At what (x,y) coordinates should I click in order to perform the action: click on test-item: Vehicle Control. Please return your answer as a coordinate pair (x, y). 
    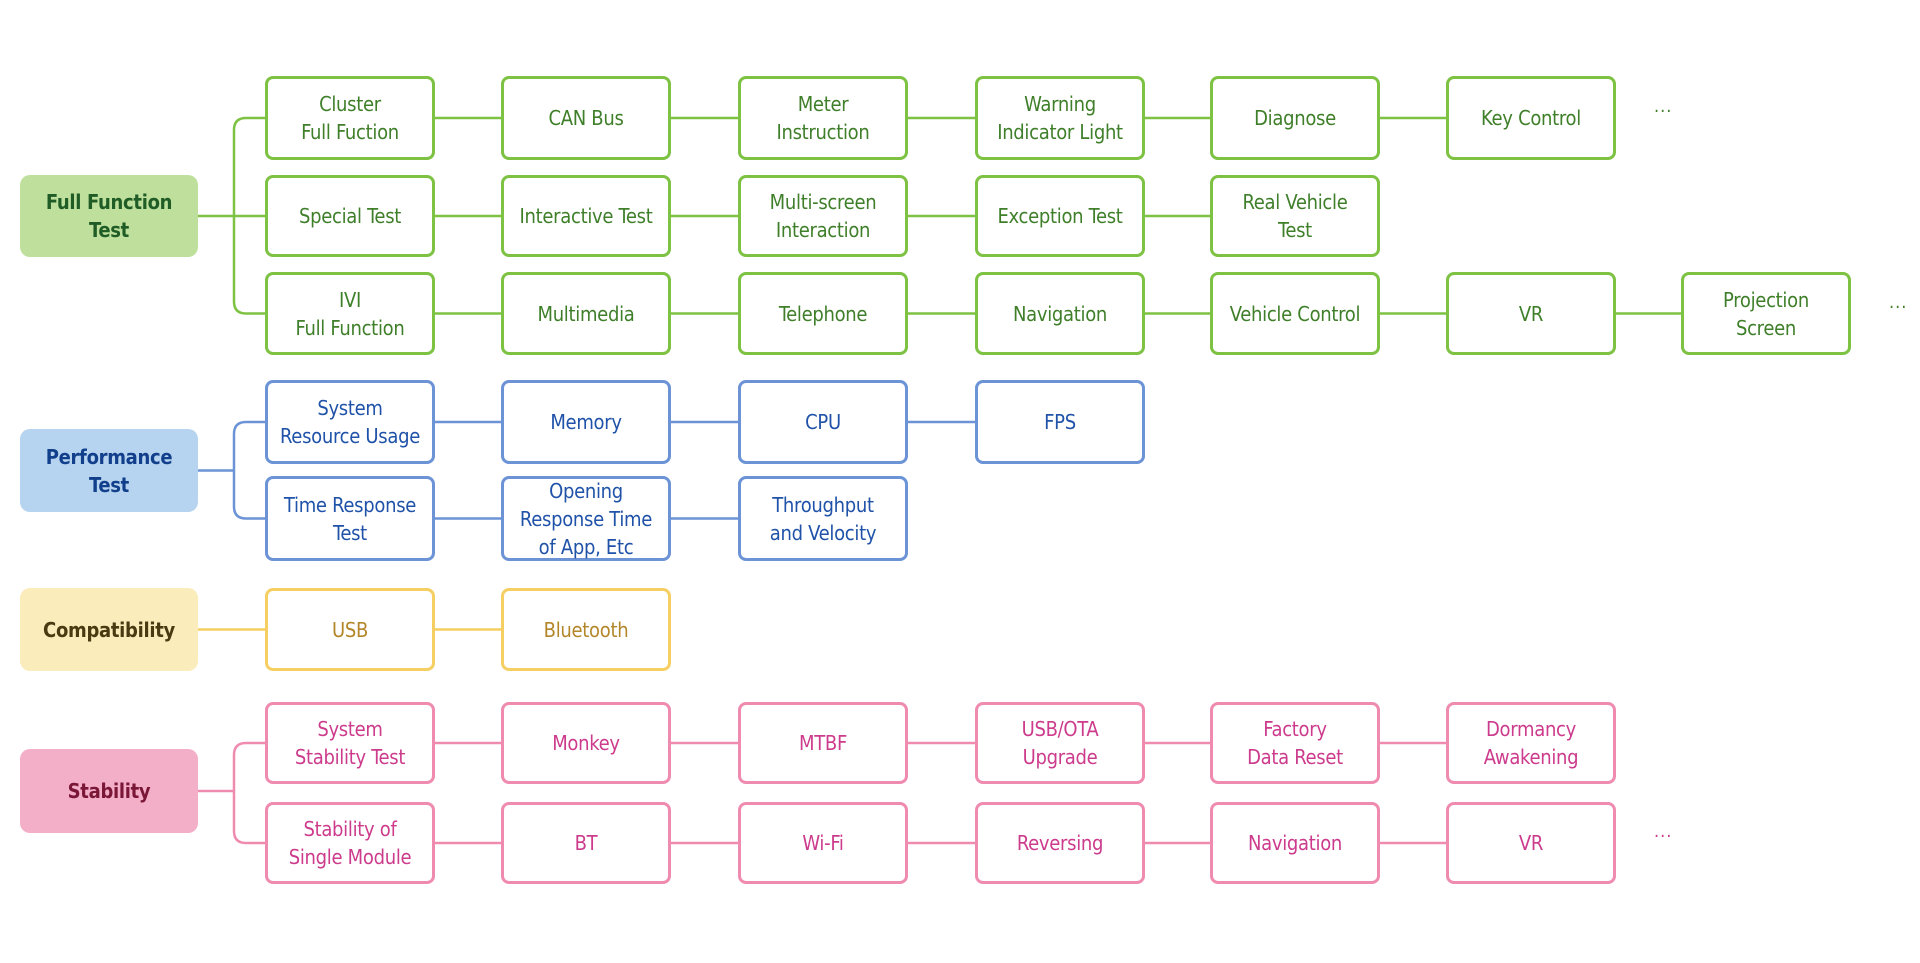
    Looking at the image, I should click on (1295, 313).